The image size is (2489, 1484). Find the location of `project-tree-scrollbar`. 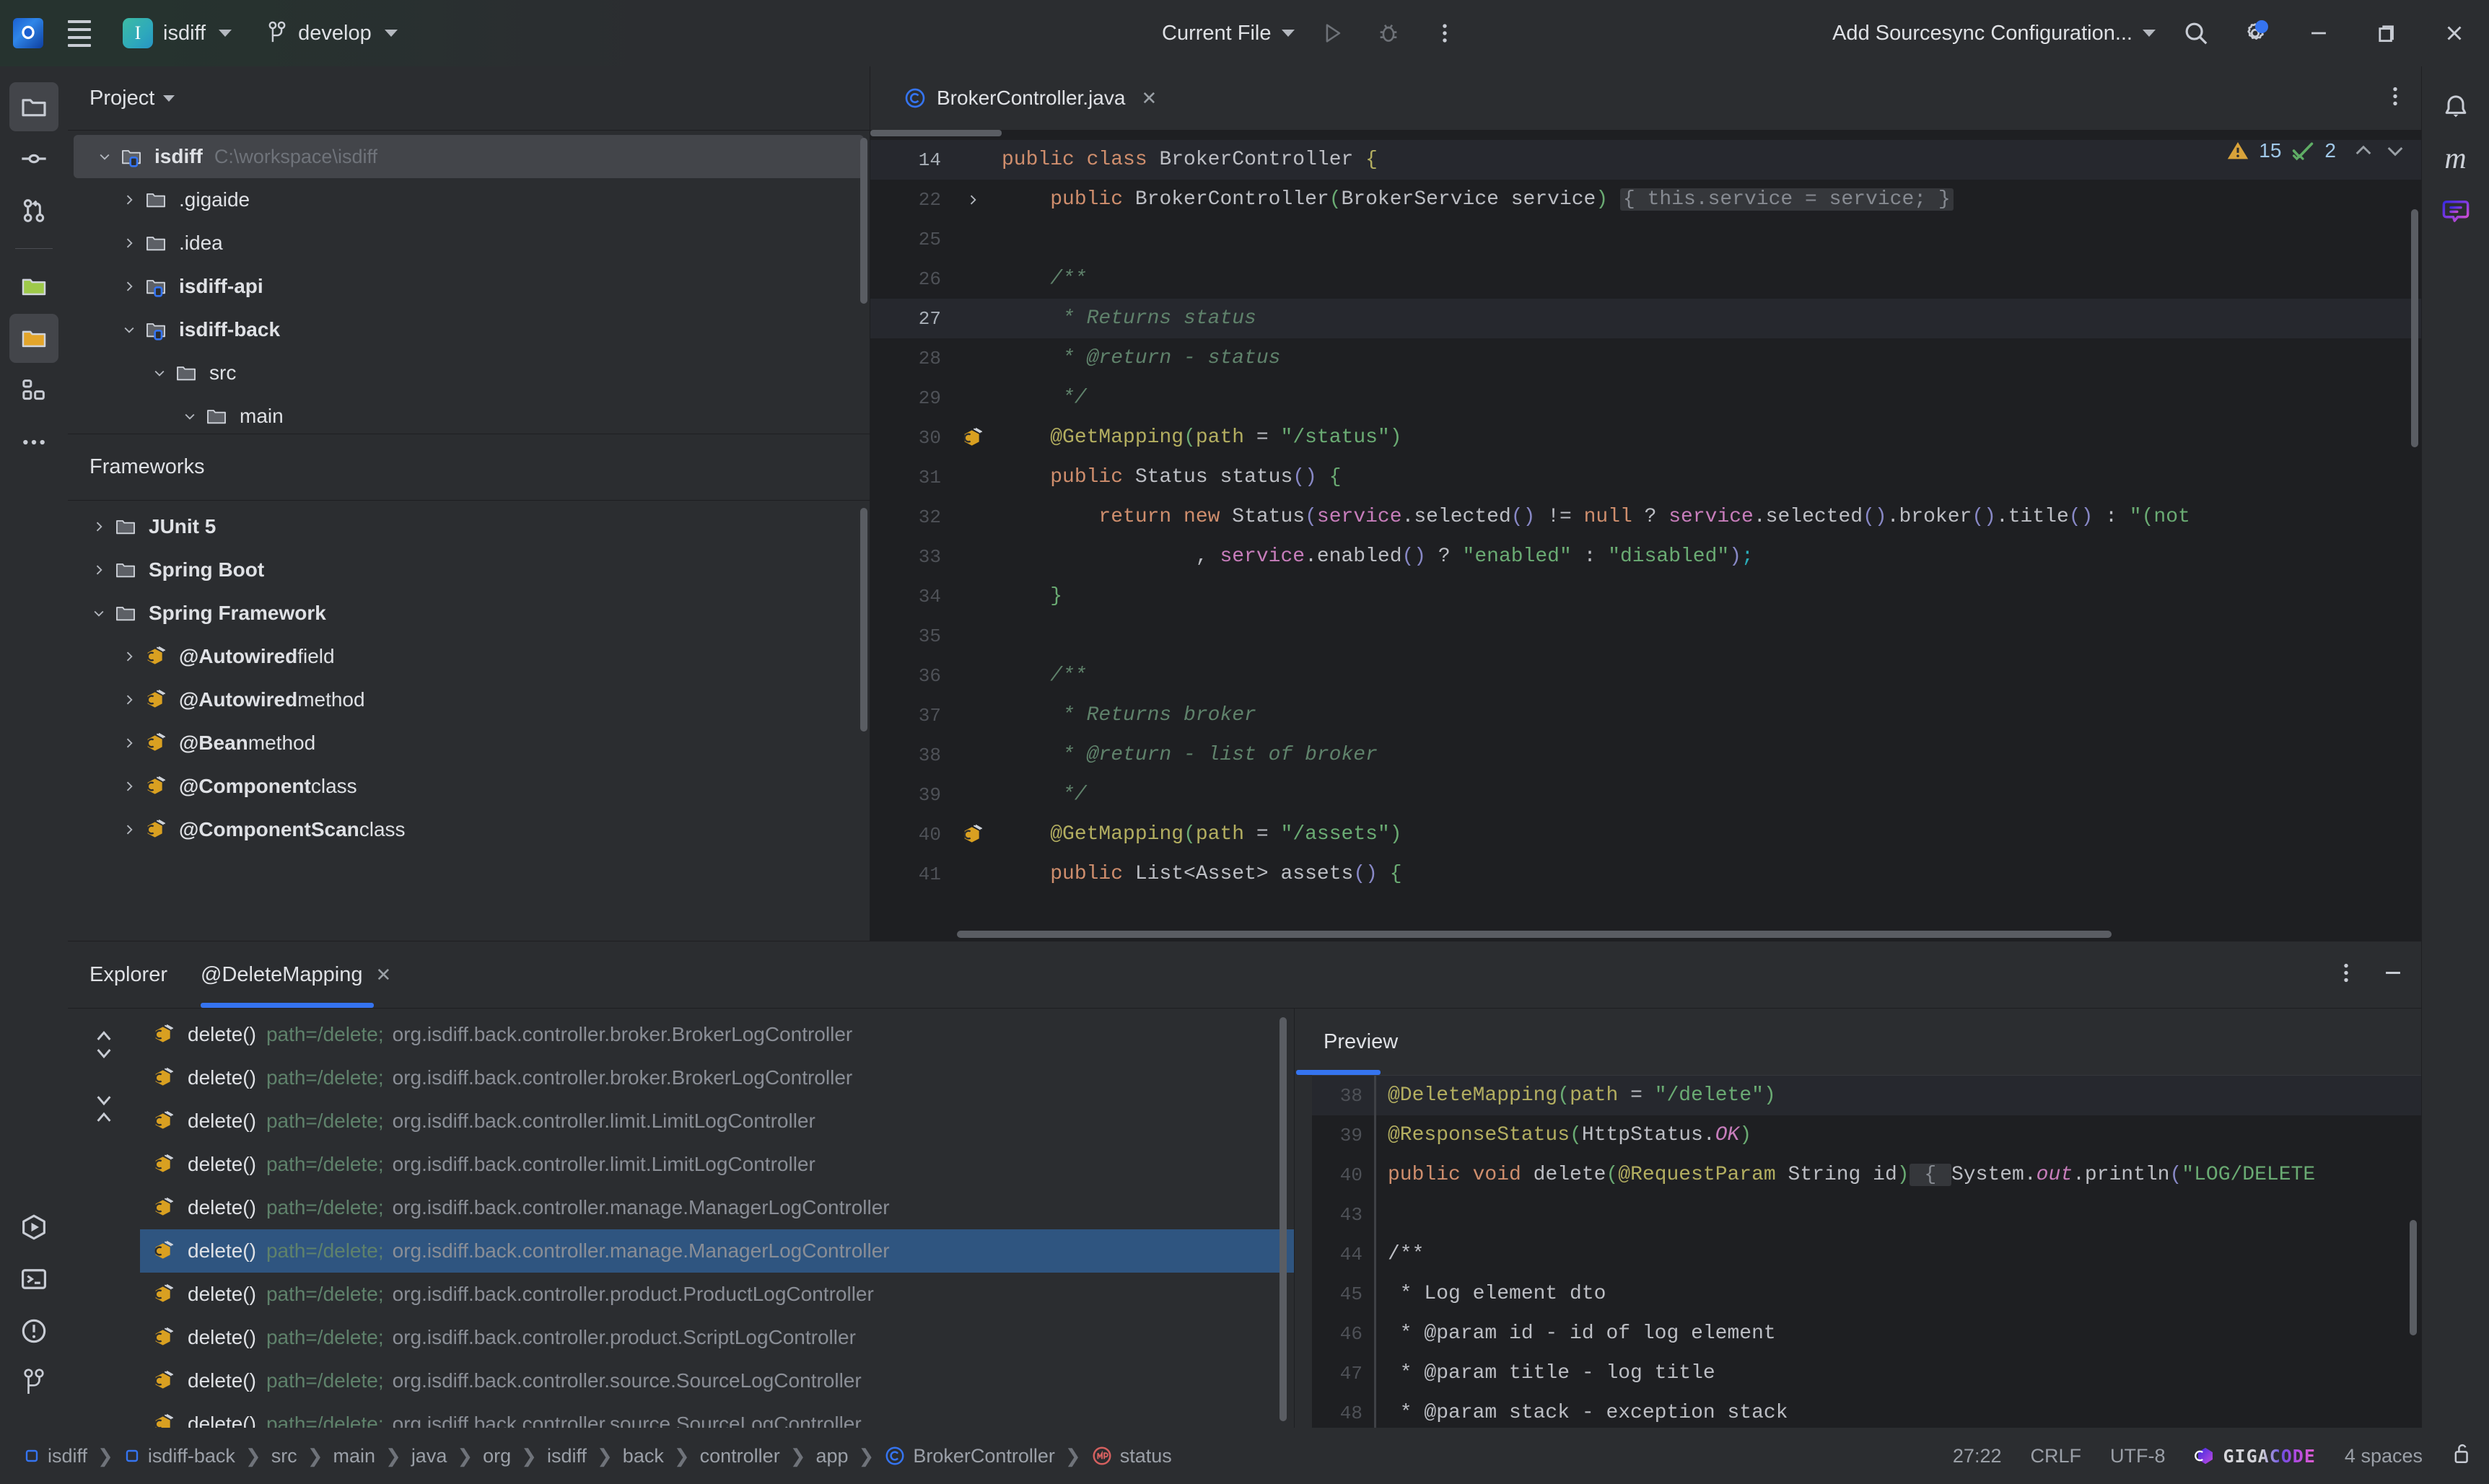

project-tree-scrollbar is located at coordinates (863, 221).